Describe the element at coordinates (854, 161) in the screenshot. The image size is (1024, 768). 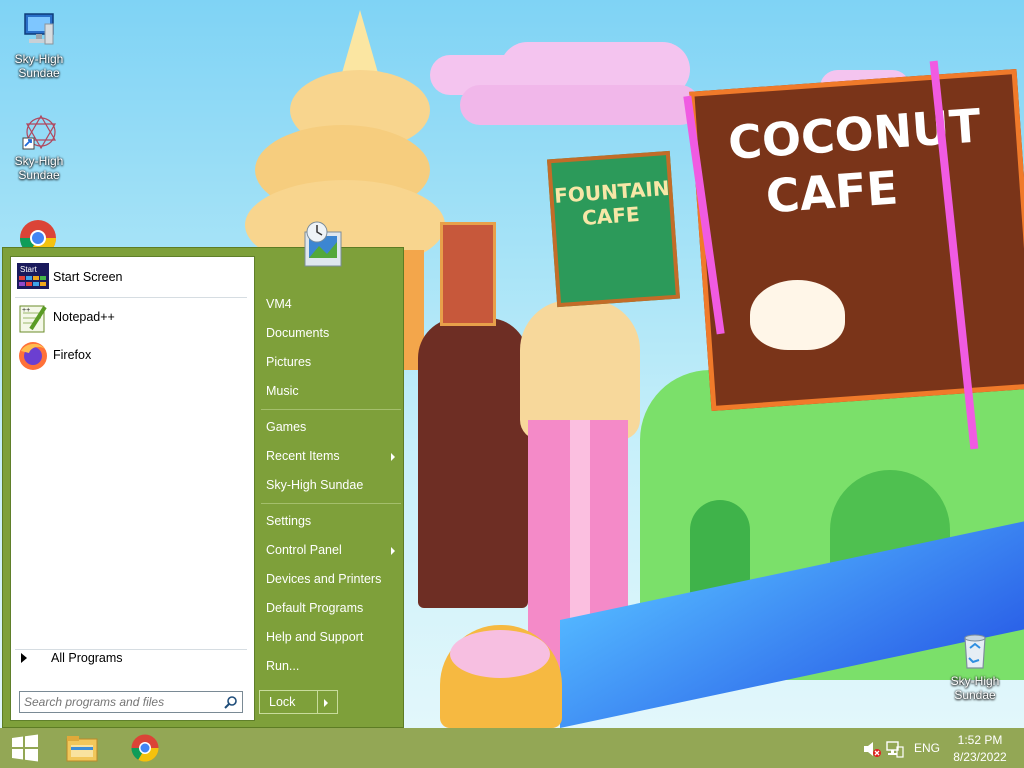
I see `coconut-cafe-sign: COCONUT CAFE` at that location.